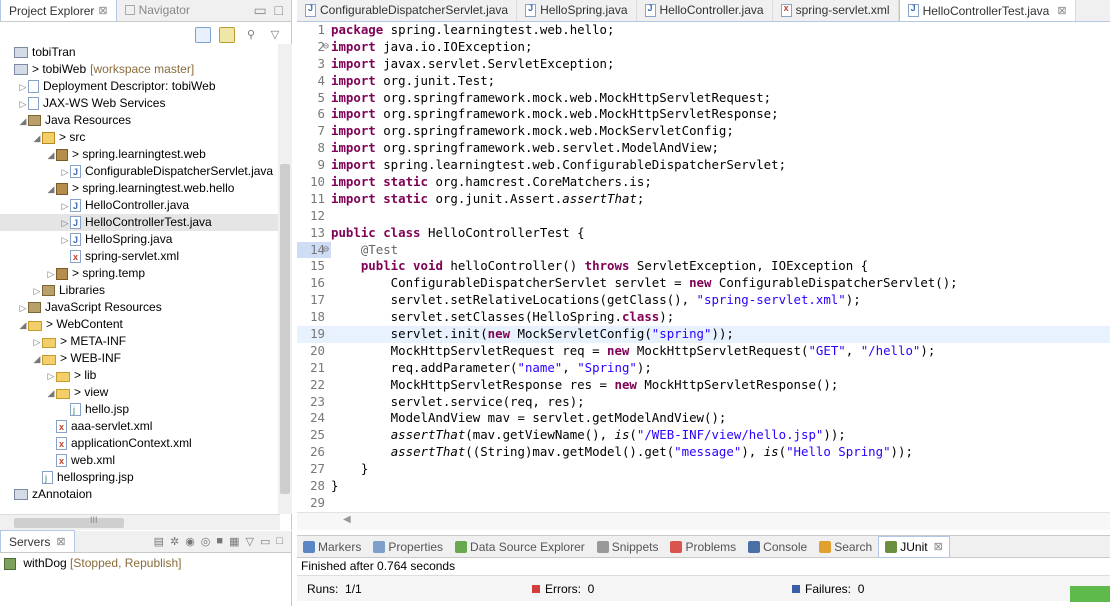 This screenshot has height=606, width=1110. Describe the element at coordinates (251, 35) in the screenshot. I see `focus-icon: ⚲` at that location.